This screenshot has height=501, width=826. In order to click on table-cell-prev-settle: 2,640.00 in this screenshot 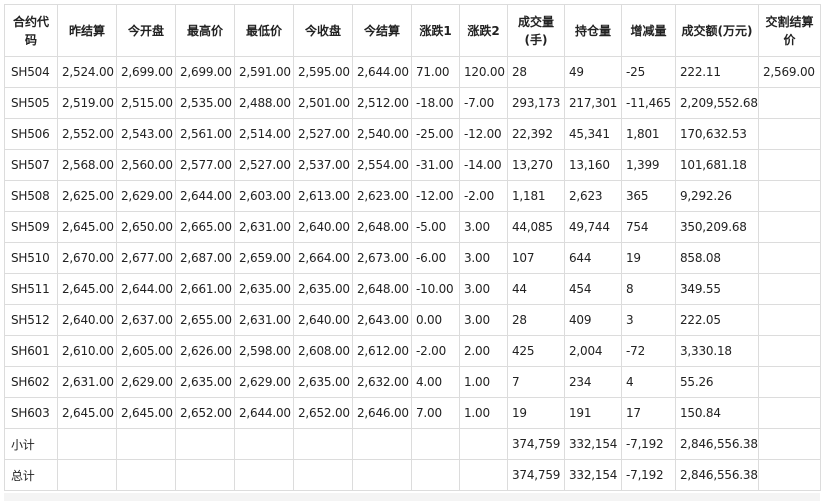, I will do `click(87, 320)`.